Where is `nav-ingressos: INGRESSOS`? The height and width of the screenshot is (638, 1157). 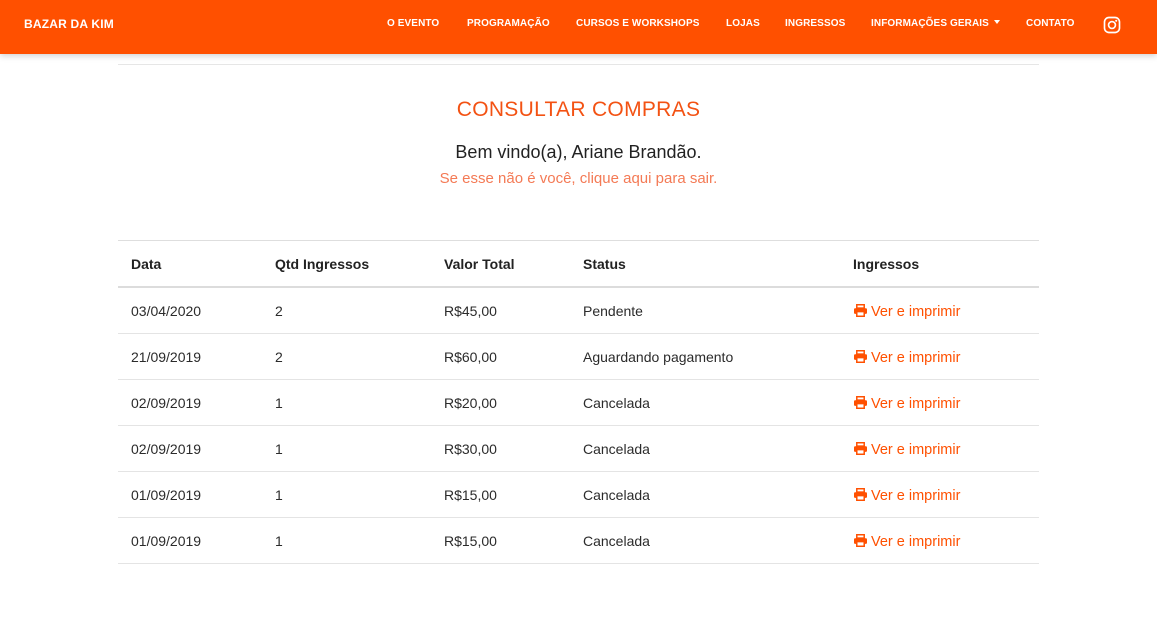 nav-ingressos: INGRESSOS is located at coordinates (815, 23).